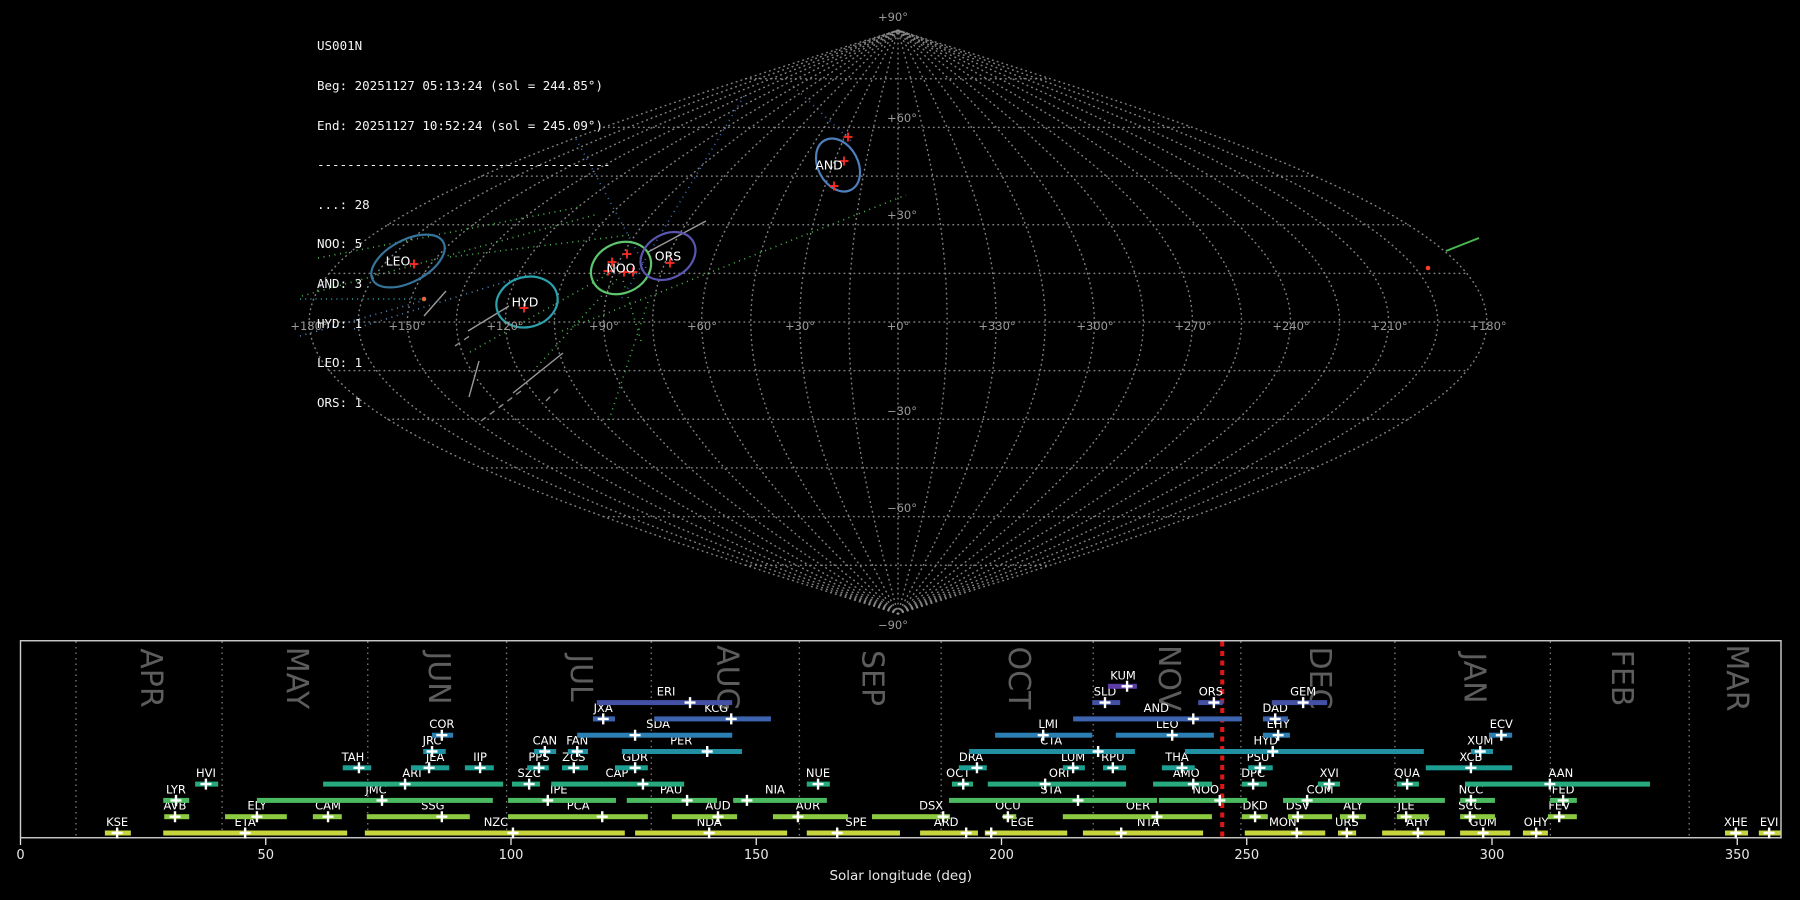 This screenshot has height=900, width=1800. What do you see at coordinates (1561, 773) in the screenshot?
I see `shower-label: AAN` at bounding box center [1561, 773].